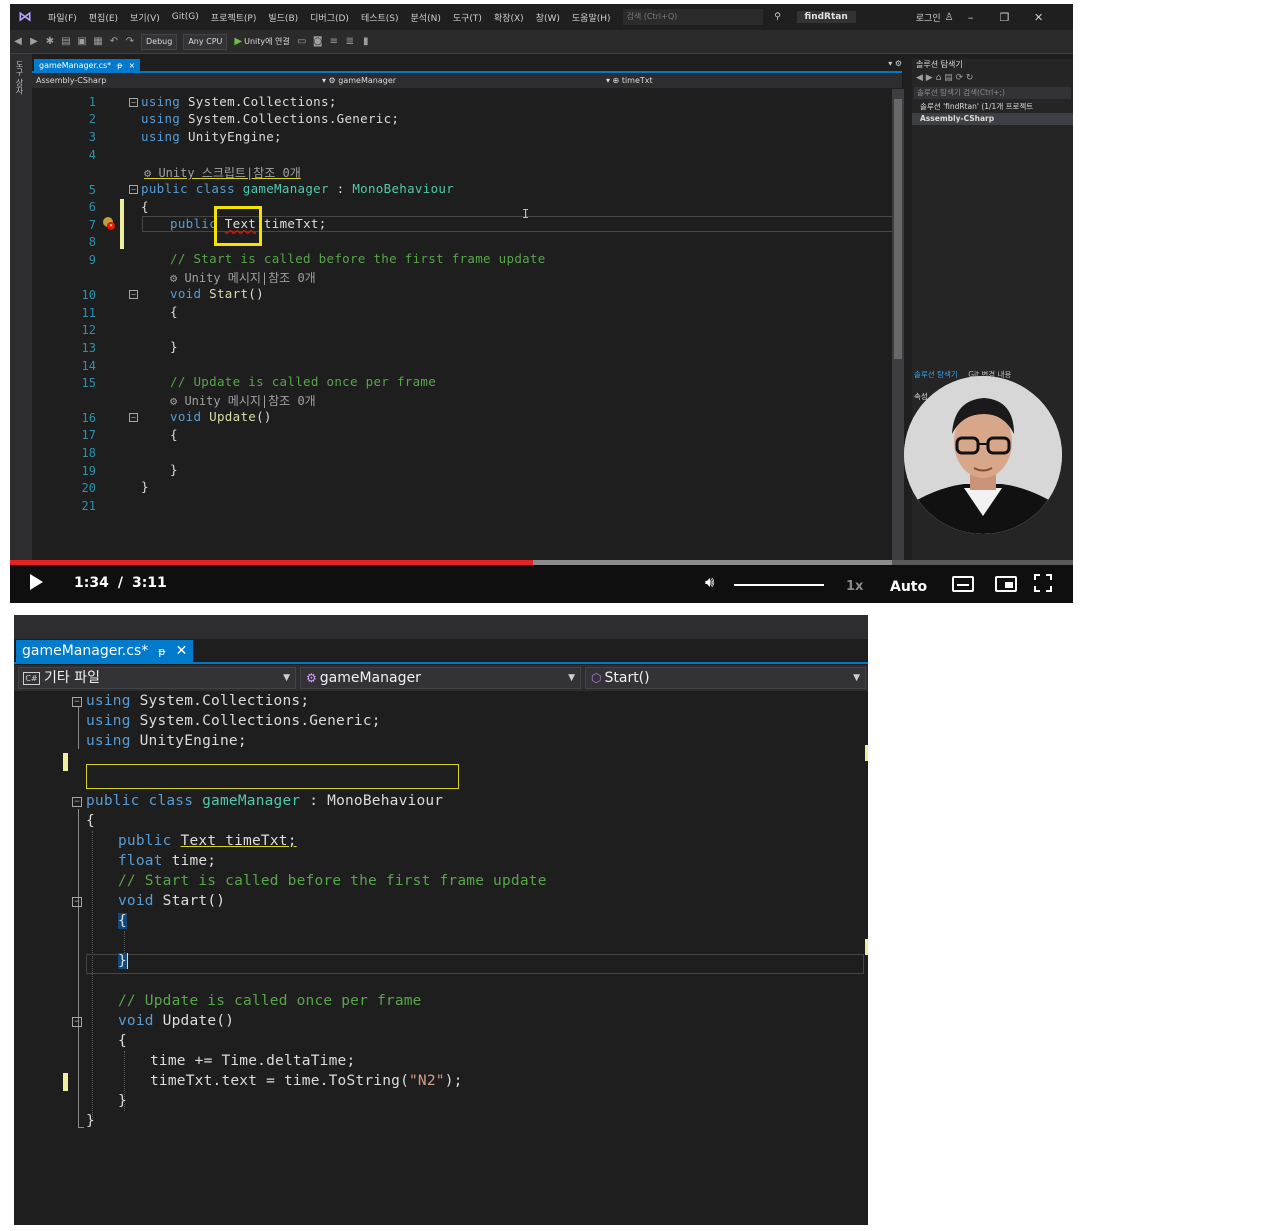 The height and width of the screenshot is (1231, 1280). What do you see at coordinates (440, 678) in the screenshot?
I see `class-dropdown: ⚙ gameManager ▼` at bounding box center [440, 678].